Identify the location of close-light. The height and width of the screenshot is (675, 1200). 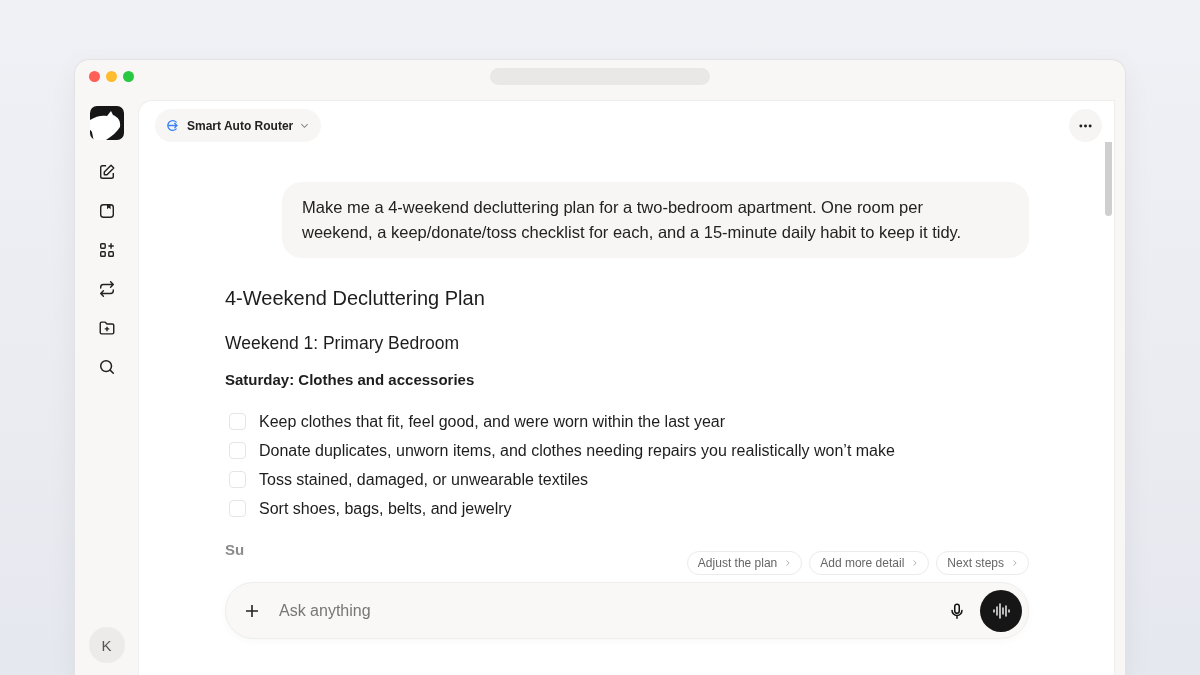
(94, 76).